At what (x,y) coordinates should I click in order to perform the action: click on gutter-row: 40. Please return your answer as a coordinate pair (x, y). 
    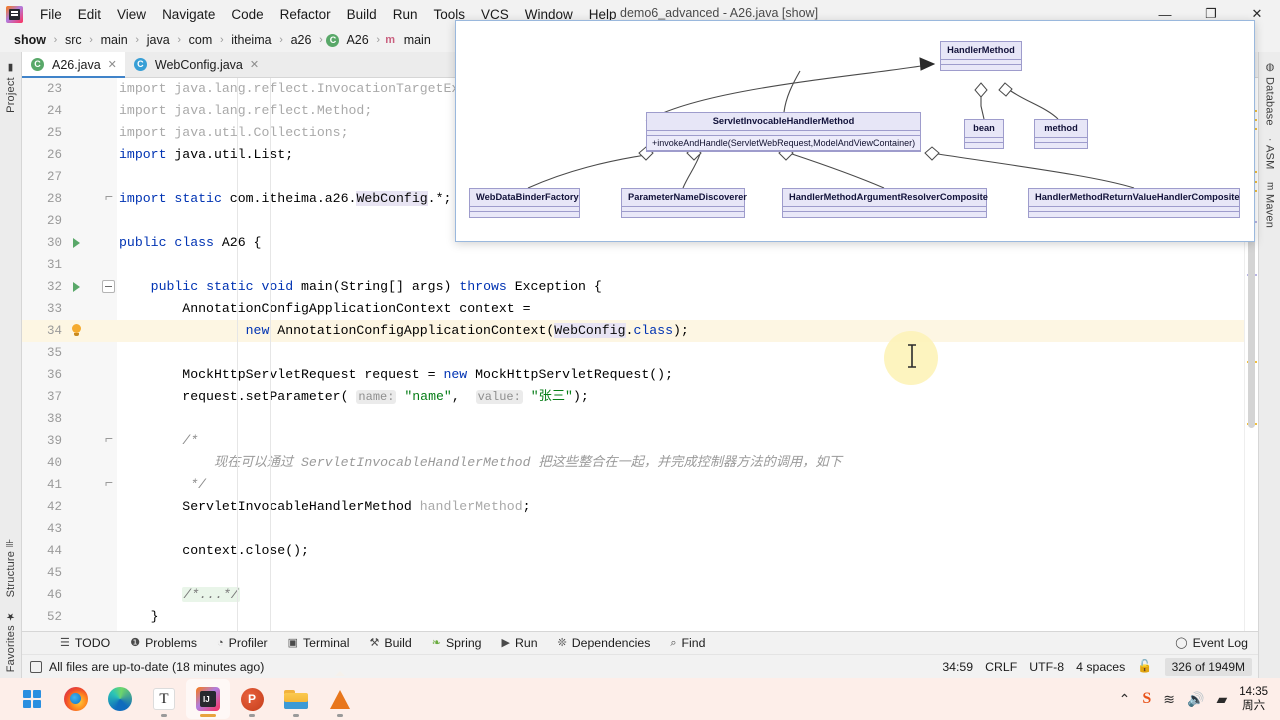
    Looking at the image, I should click on (69, 463).